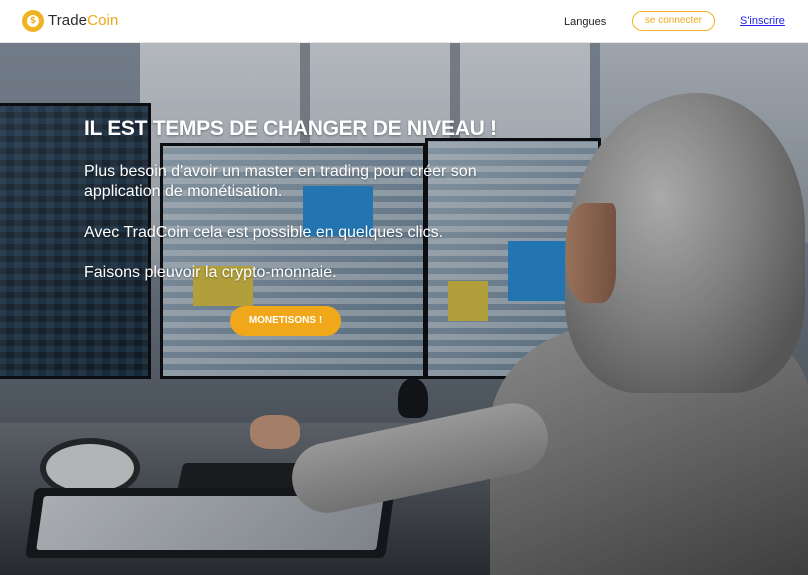 Image resolution: width=808 pixels, height=575 pixels. What do you see at coordinates (103, 20) in the screenshot?
I see `brand-name-coin: Coin` at bounding box center [103, 20].